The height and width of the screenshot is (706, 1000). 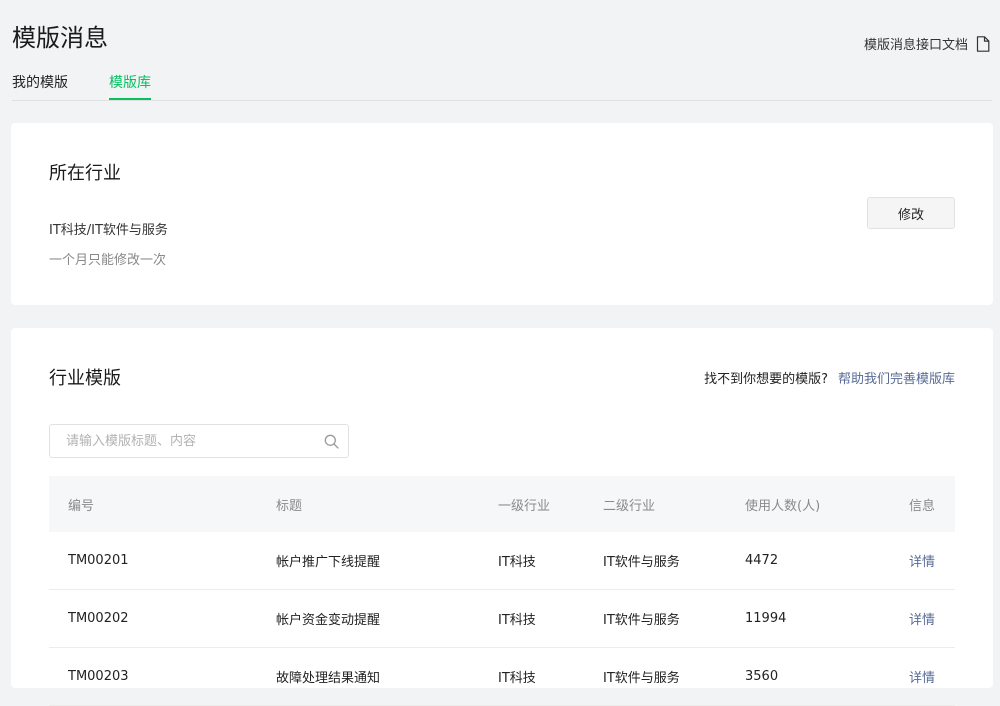 I want to click on cell-users: 11994, so click(x=766, y=618).